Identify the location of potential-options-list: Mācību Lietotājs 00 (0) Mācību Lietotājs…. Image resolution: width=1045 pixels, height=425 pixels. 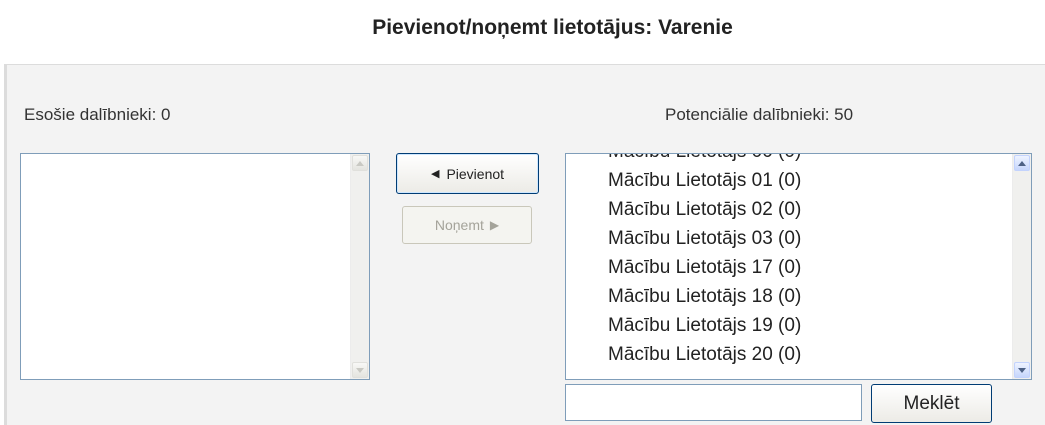
(704, 261).